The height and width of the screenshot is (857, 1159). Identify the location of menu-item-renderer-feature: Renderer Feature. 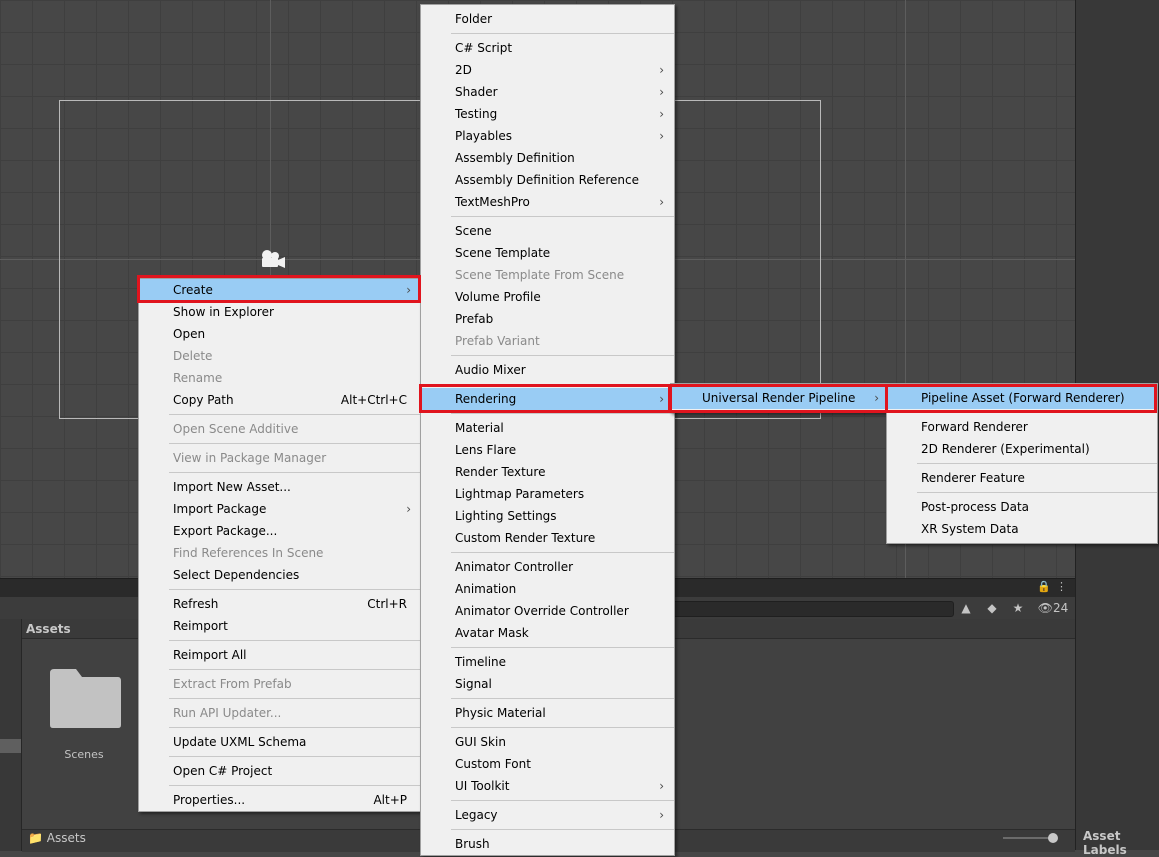
(1022, 478).